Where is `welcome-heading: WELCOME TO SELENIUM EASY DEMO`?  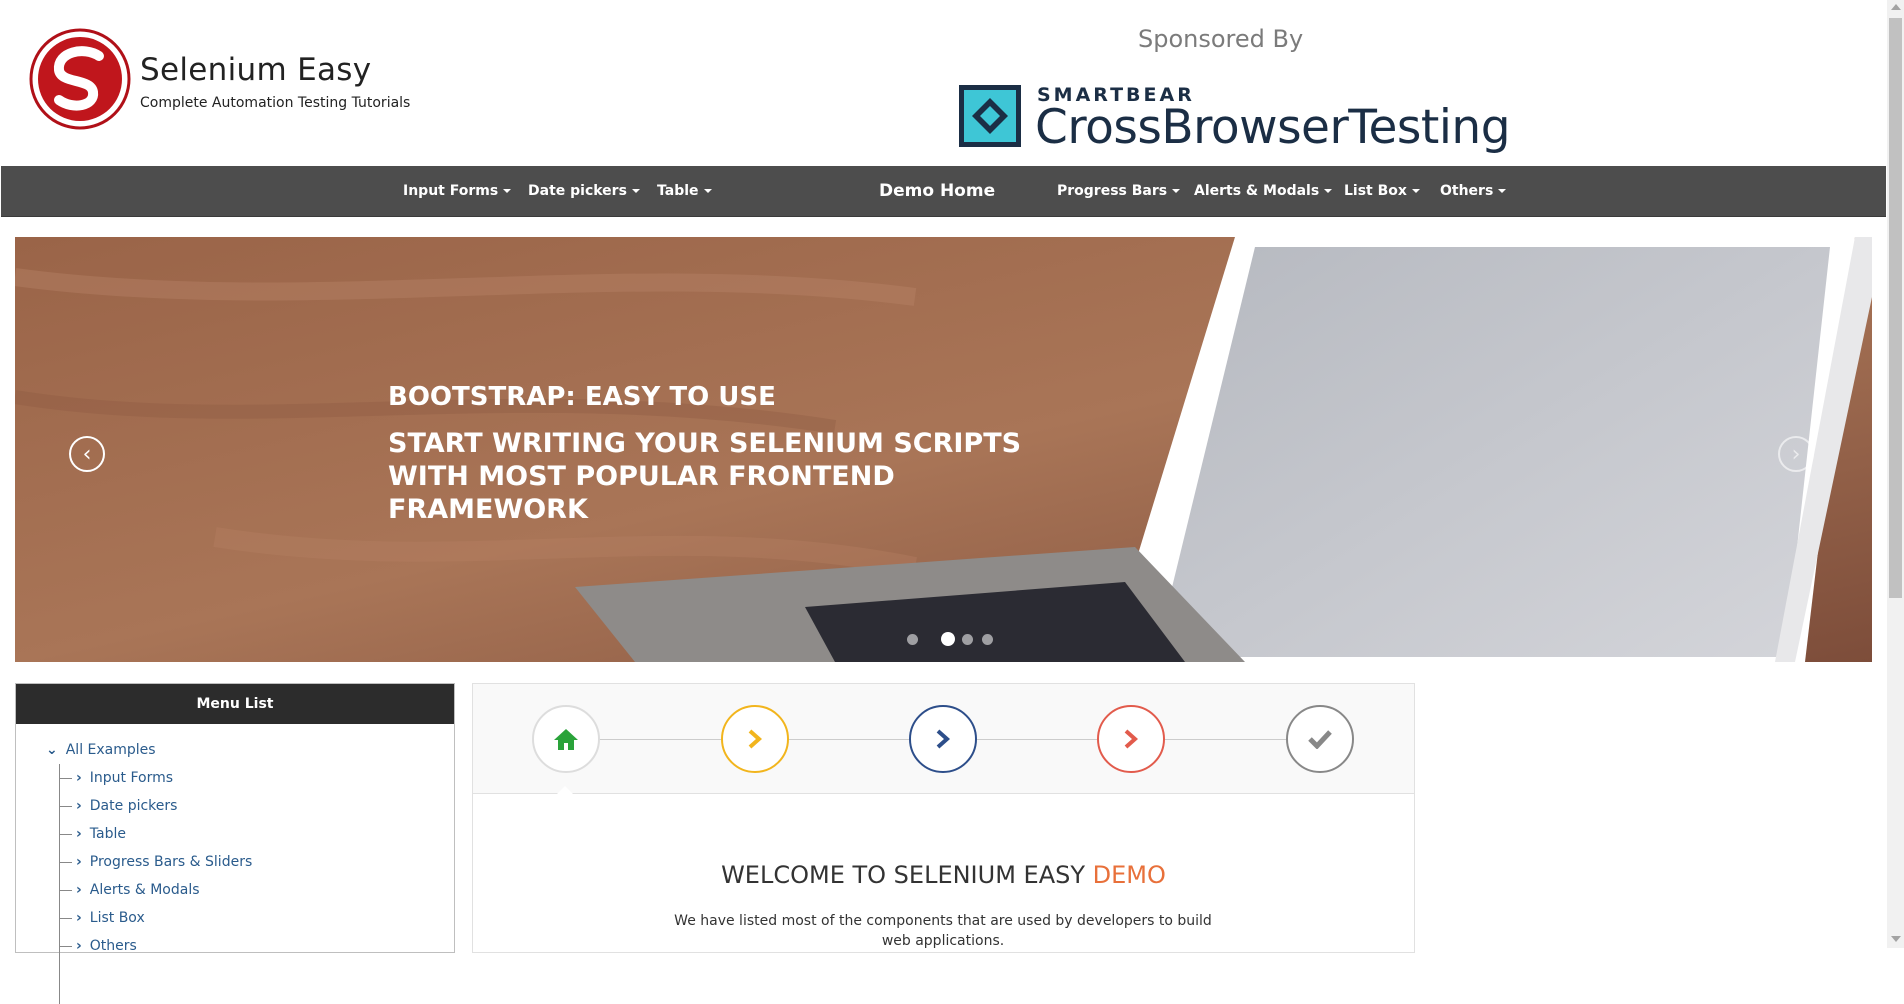
welcome-heading: WELCOME TO SELENIUM EASY DEMO is located at coordinates (943, 875).